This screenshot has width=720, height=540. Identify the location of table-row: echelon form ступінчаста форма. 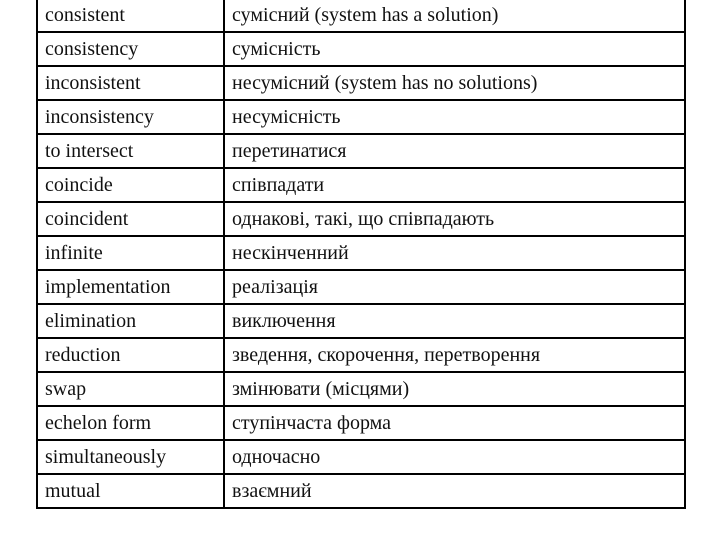
(361, 423).